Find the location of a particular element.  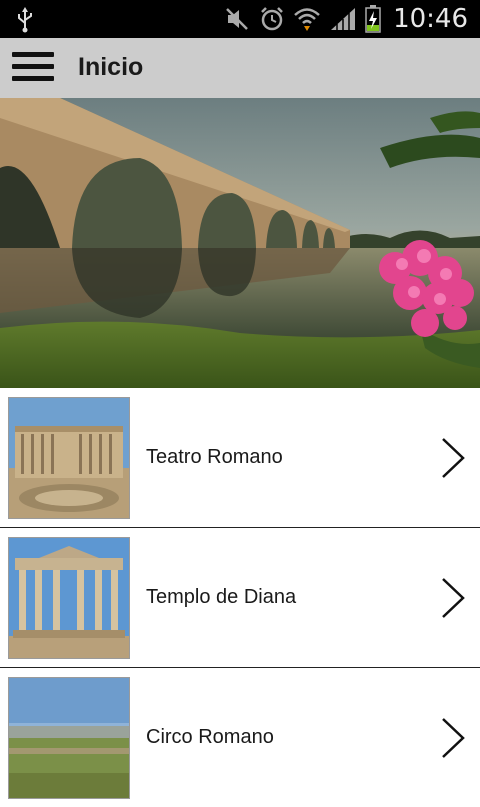

list-item-label: Templo de Diana is located at coordinates (221, 597).